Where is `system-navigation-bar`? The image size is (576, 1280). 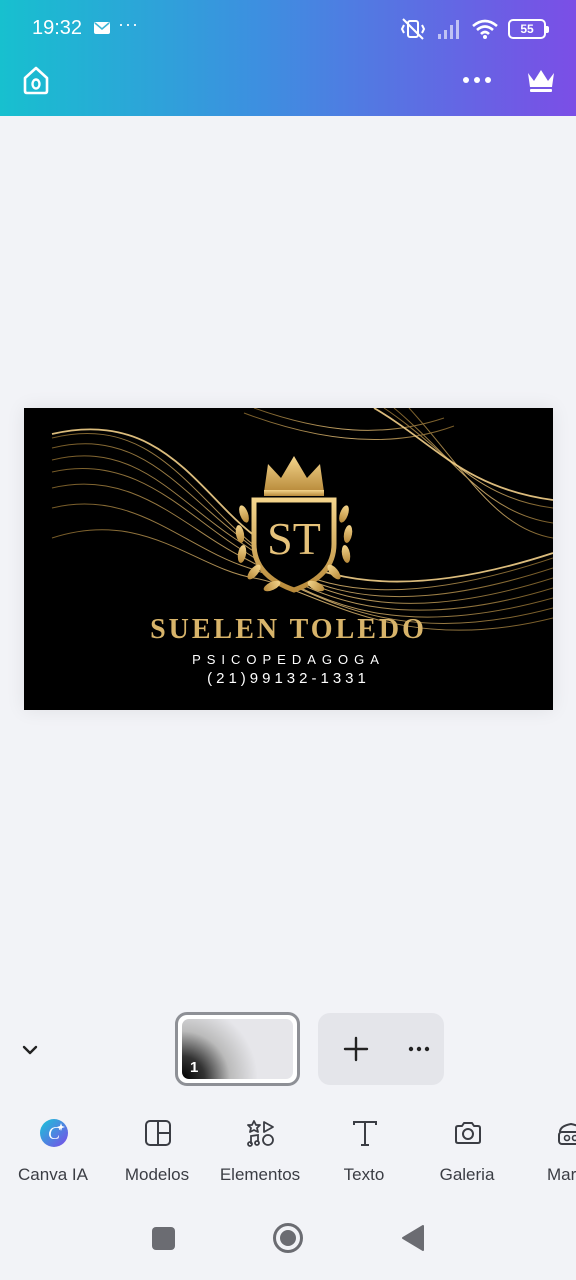 system-navigation-bar is located at coordinates (288, 1240).